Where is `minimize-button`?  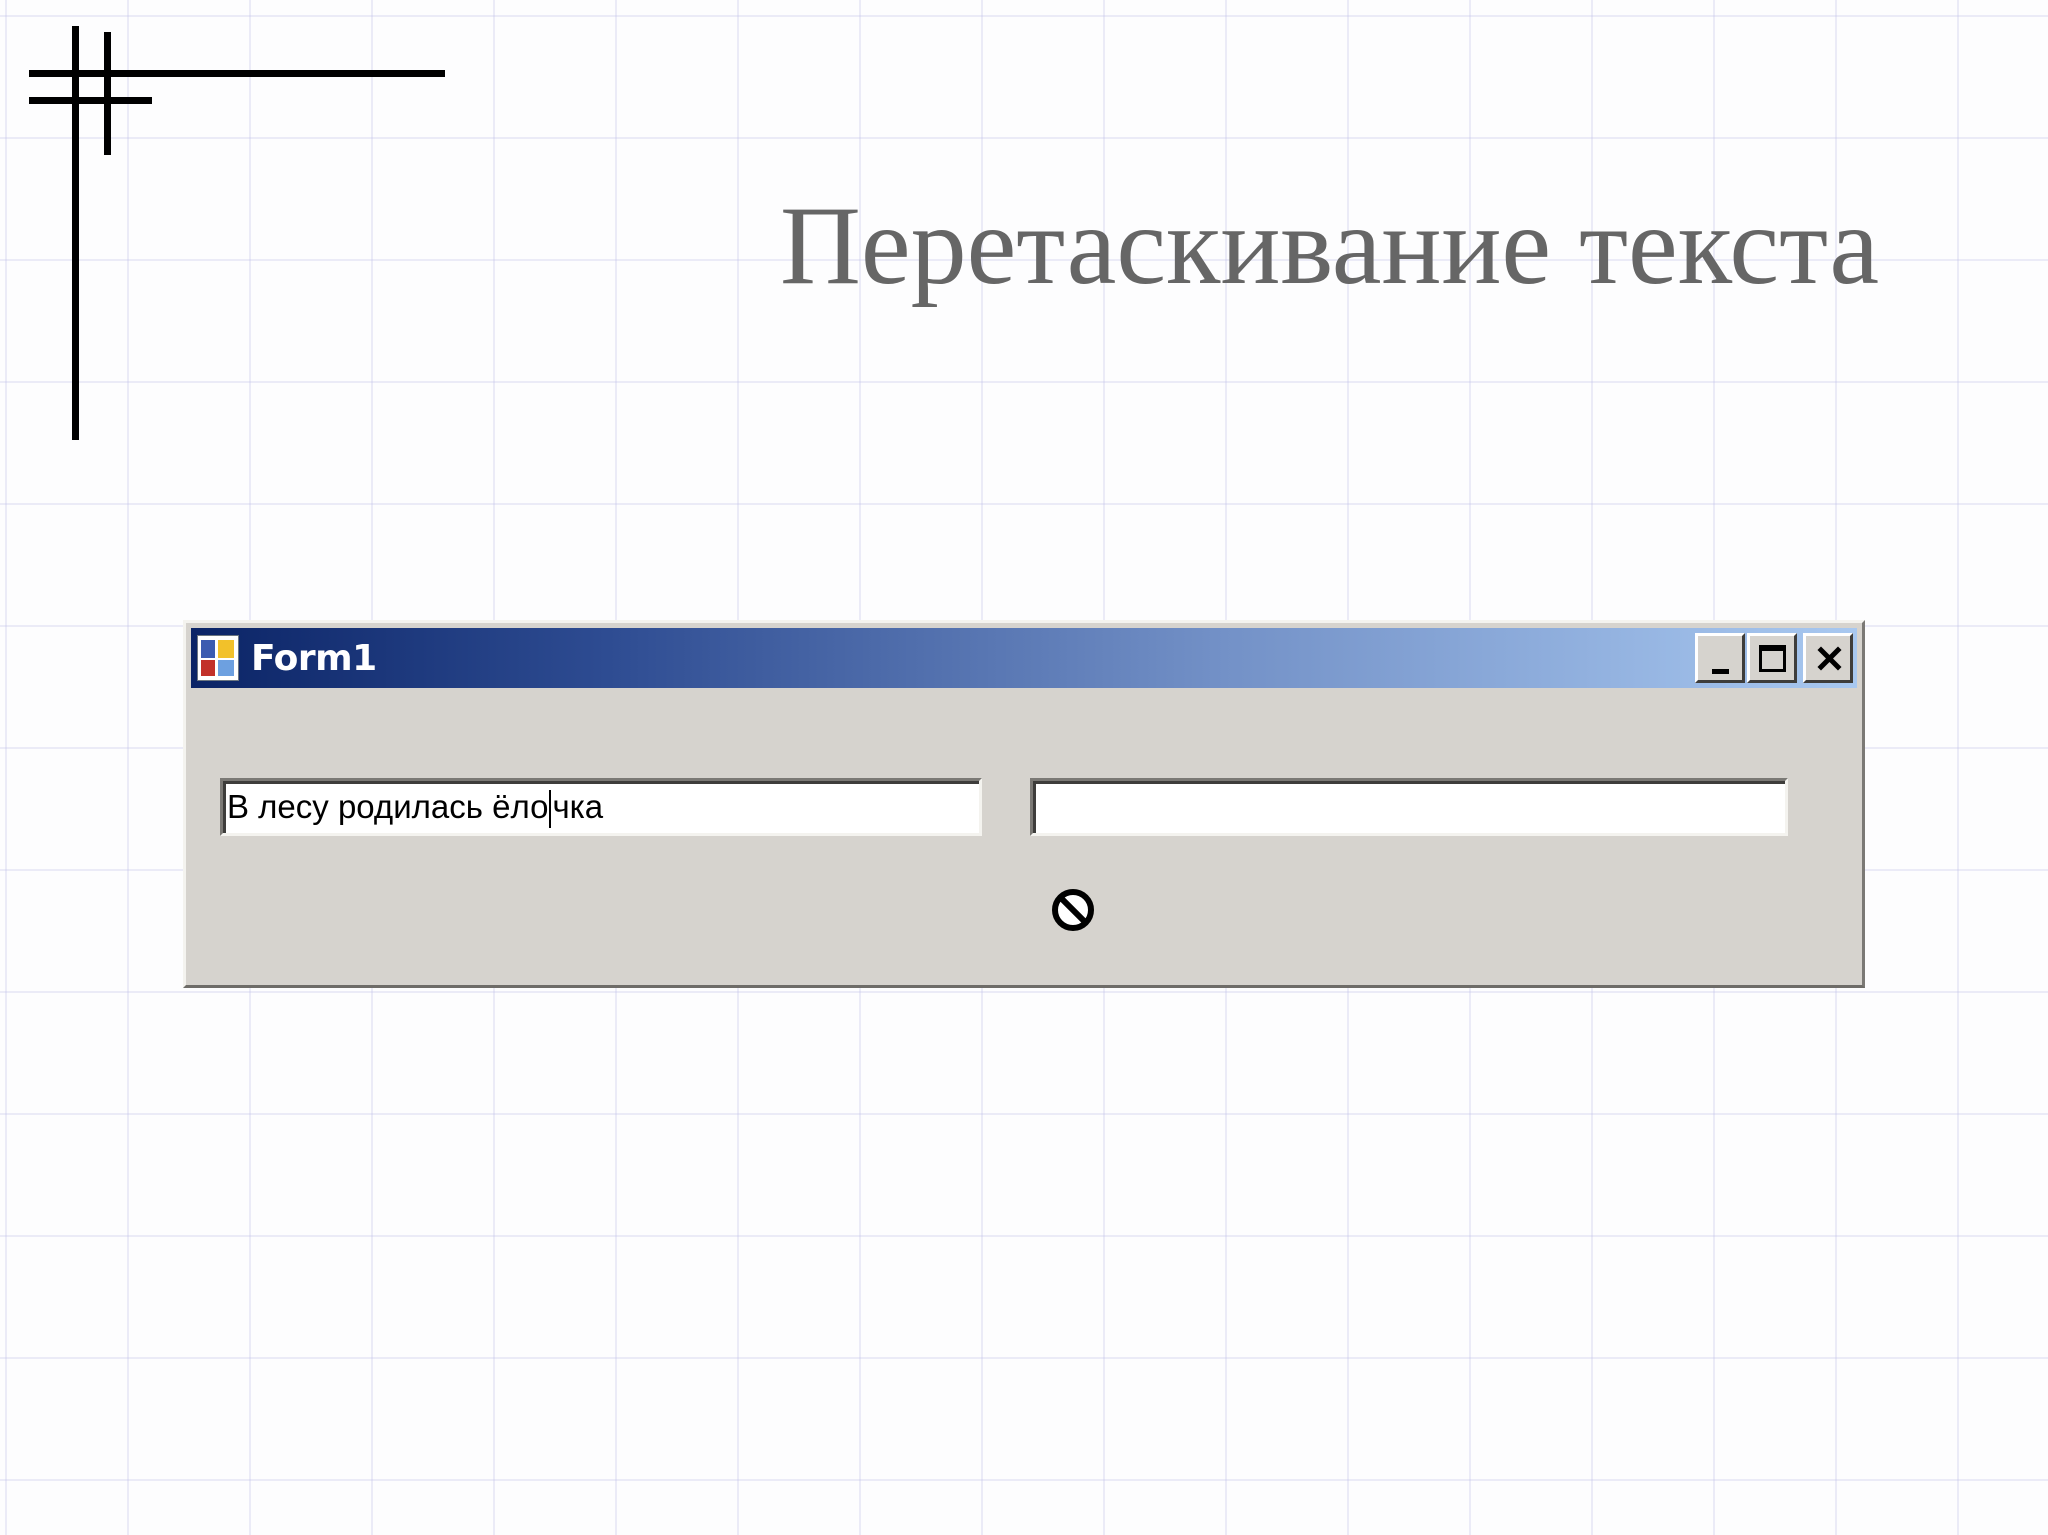
minimize-button is located at coordinates (1720, 658).